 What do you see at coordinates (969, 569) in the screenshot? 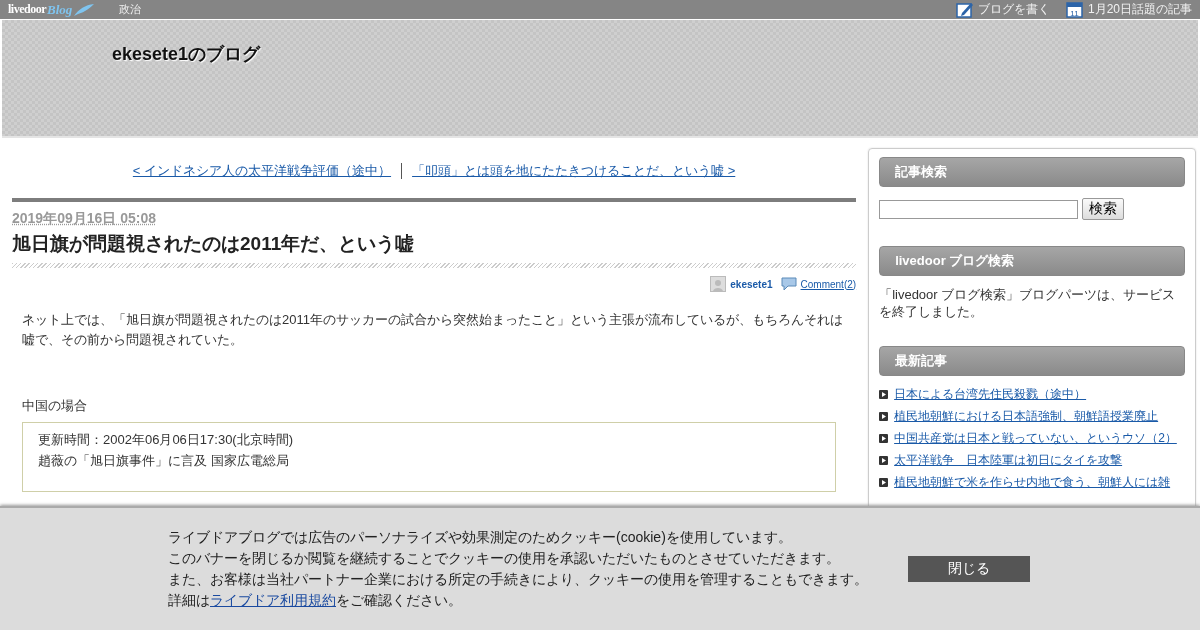
I see `close-button: 閉じる` at bounding box center [969, 569].